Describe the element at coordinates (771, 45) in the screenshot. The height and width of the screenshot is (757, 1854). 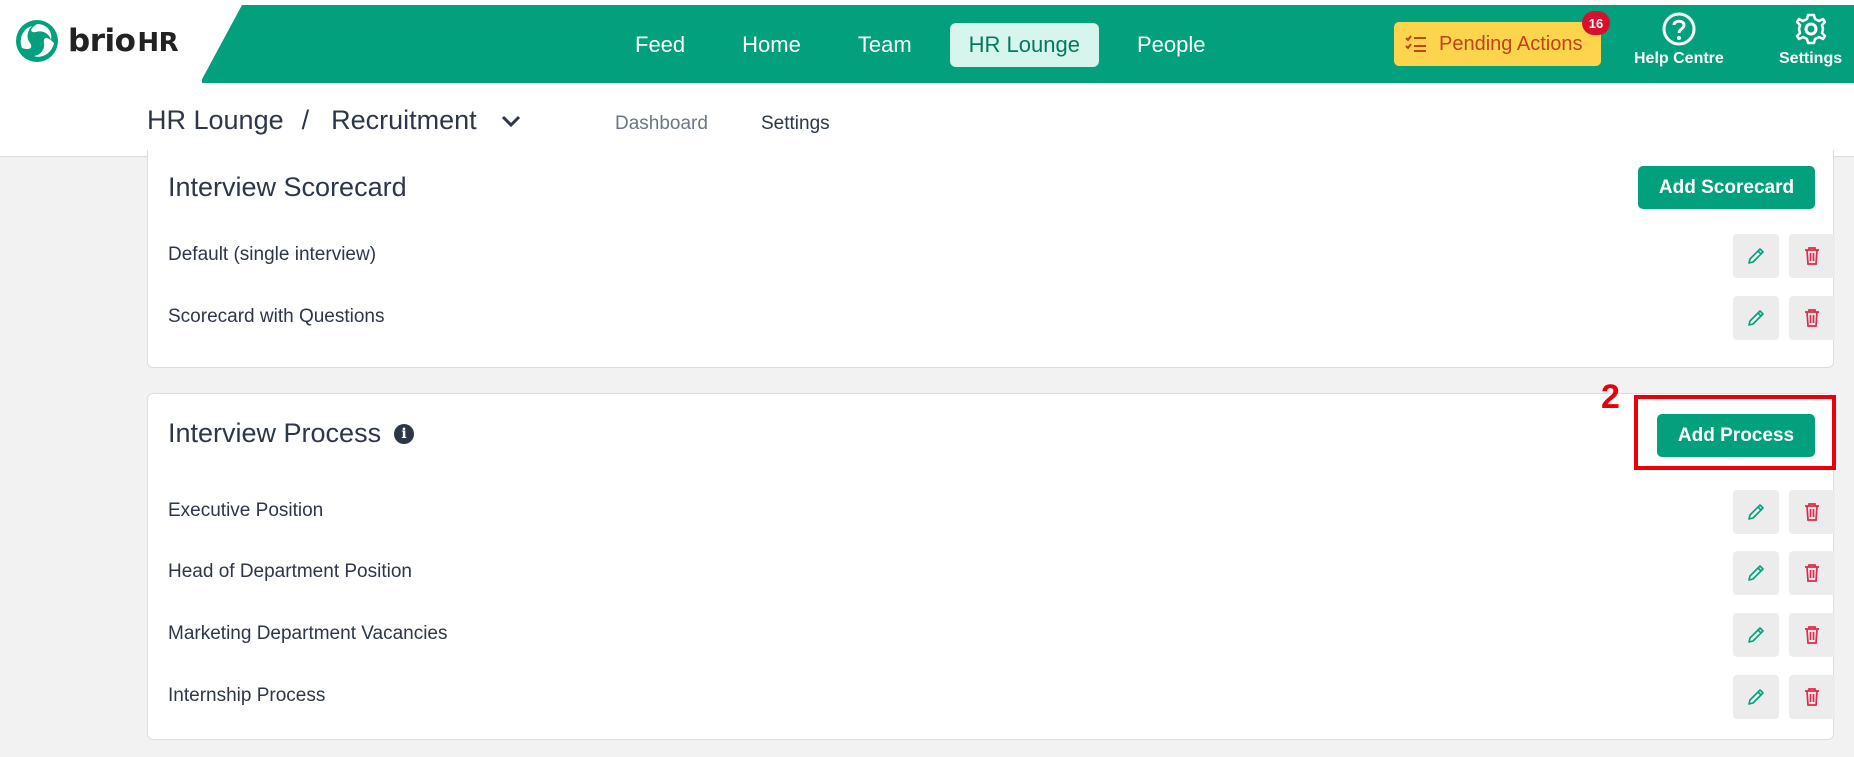
I see `nav-item-home: Home` at that location.